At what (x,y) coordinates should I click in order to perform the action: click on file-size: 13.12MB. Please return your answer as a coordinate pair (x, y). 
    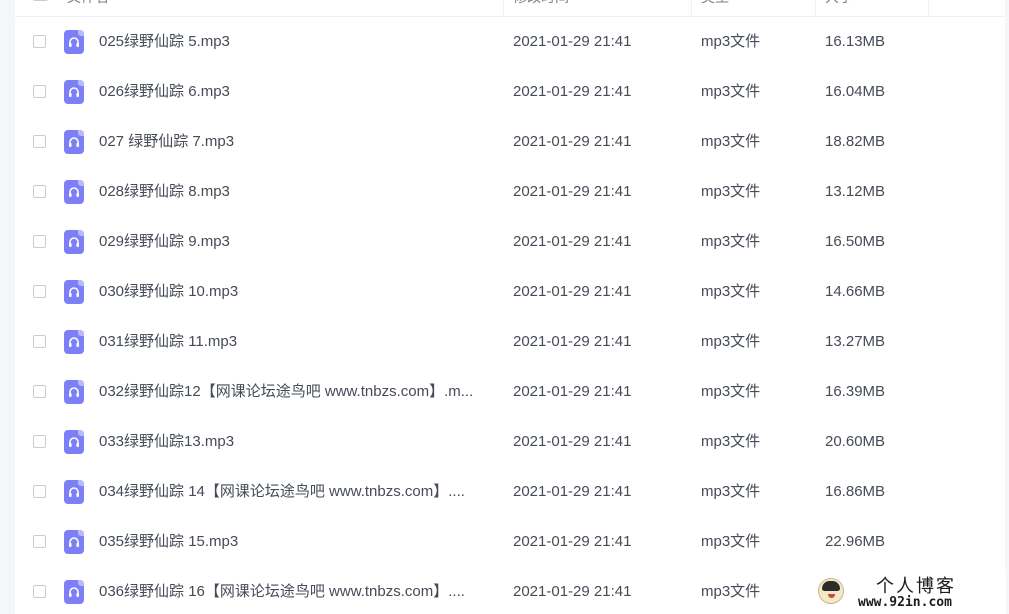
    Looking at the image, I should click on (855, 191).